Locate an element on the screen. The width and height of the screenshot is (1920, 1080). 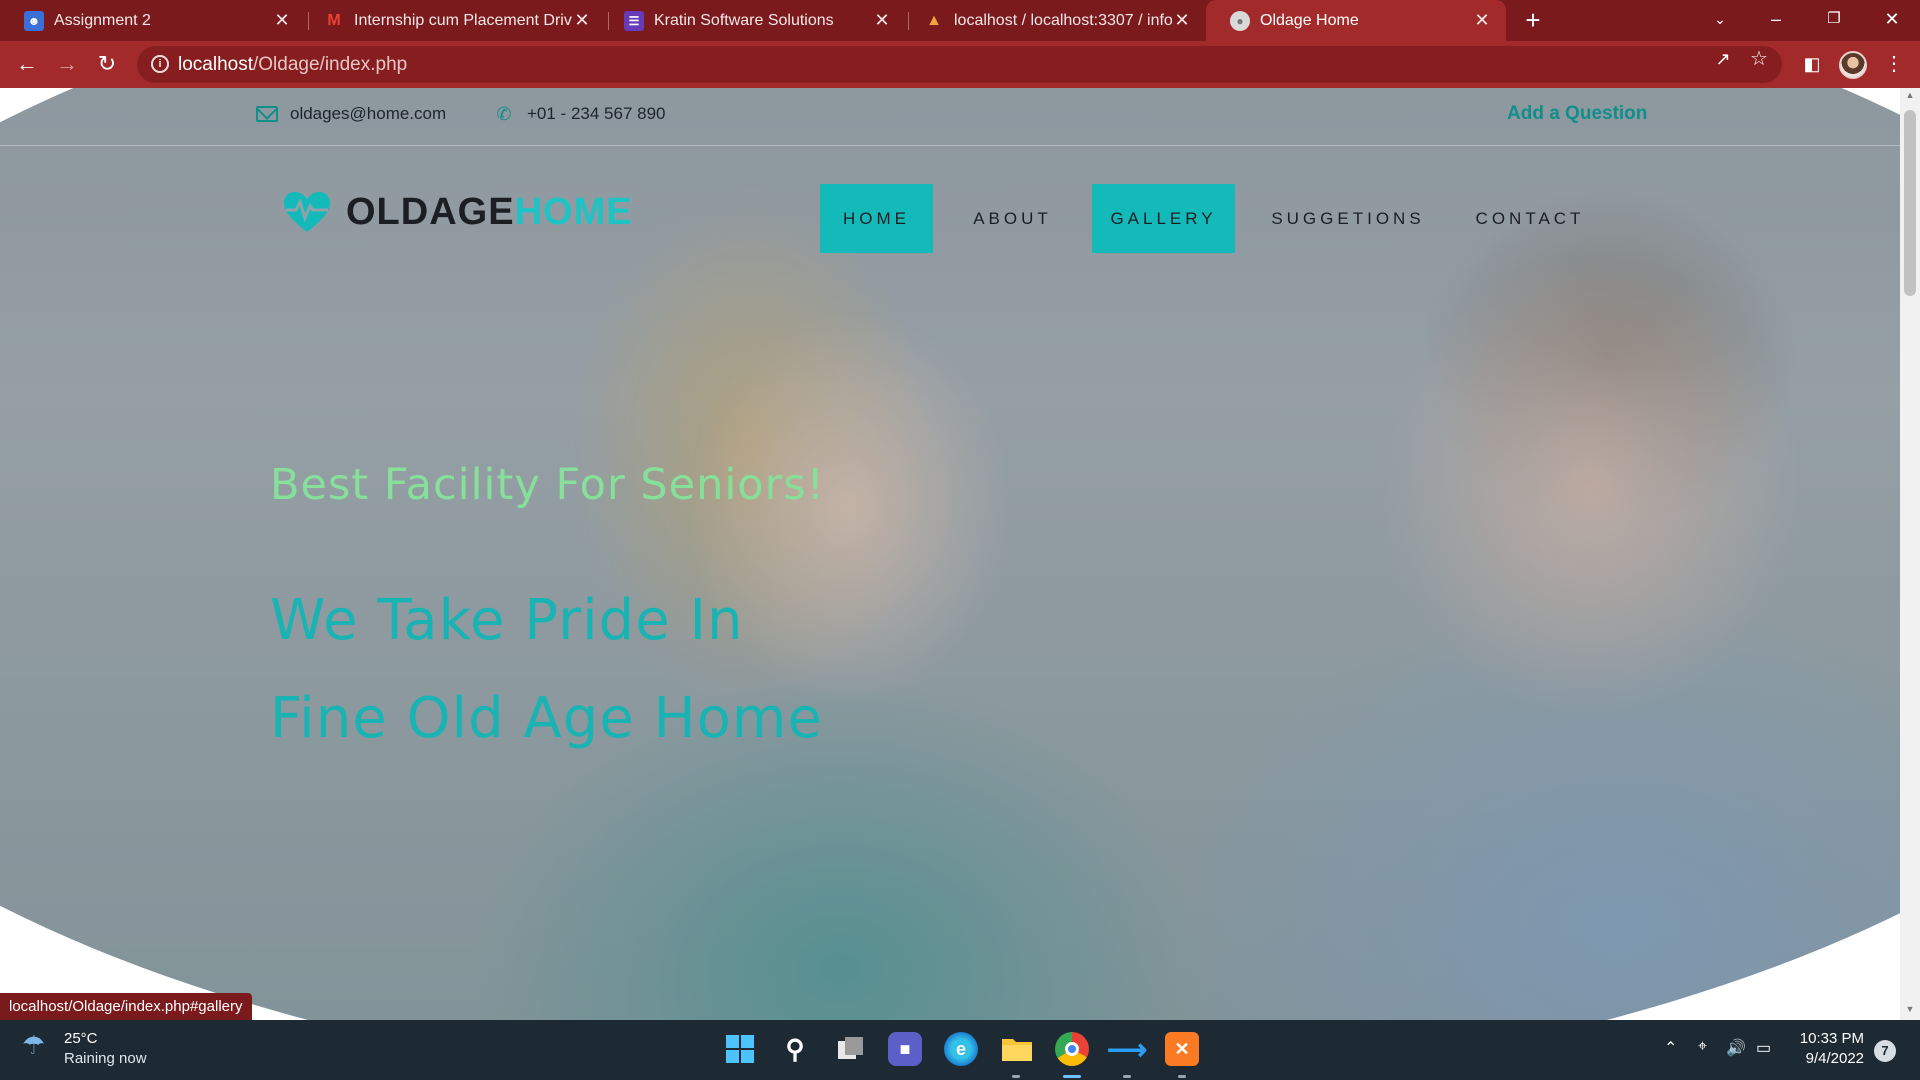
profile-avatar is located at coordinates (1853, 65).